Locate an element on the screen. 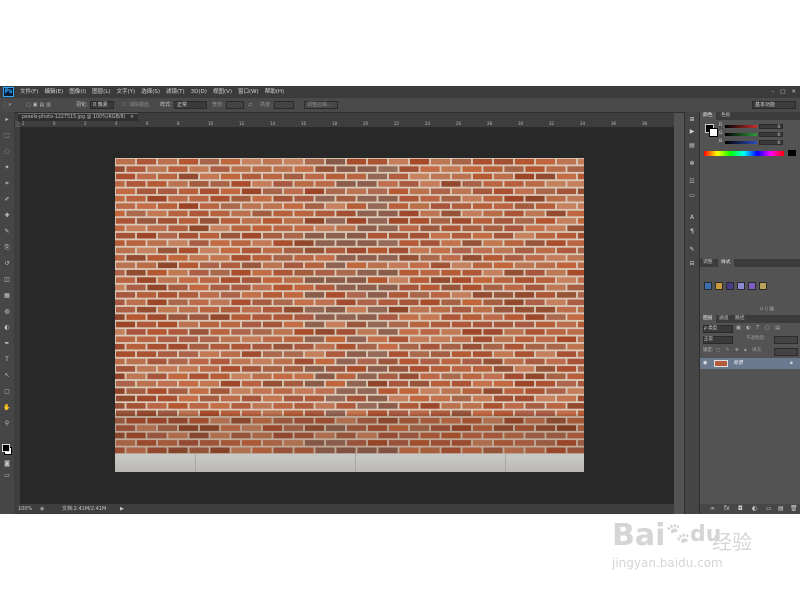 Image resolution: width=800 pixels, height=600 pixels. menu-item: 文字(Y) is located at coordinates (126, 92).